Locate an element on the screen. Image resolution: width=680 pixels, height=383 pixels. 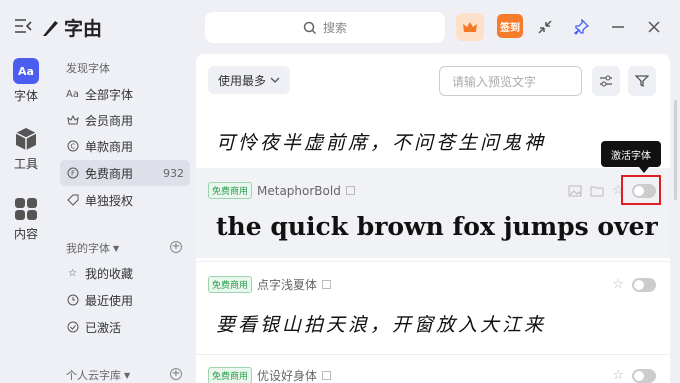
rail-item-content: 内容 is located at coordinates (26, 219).